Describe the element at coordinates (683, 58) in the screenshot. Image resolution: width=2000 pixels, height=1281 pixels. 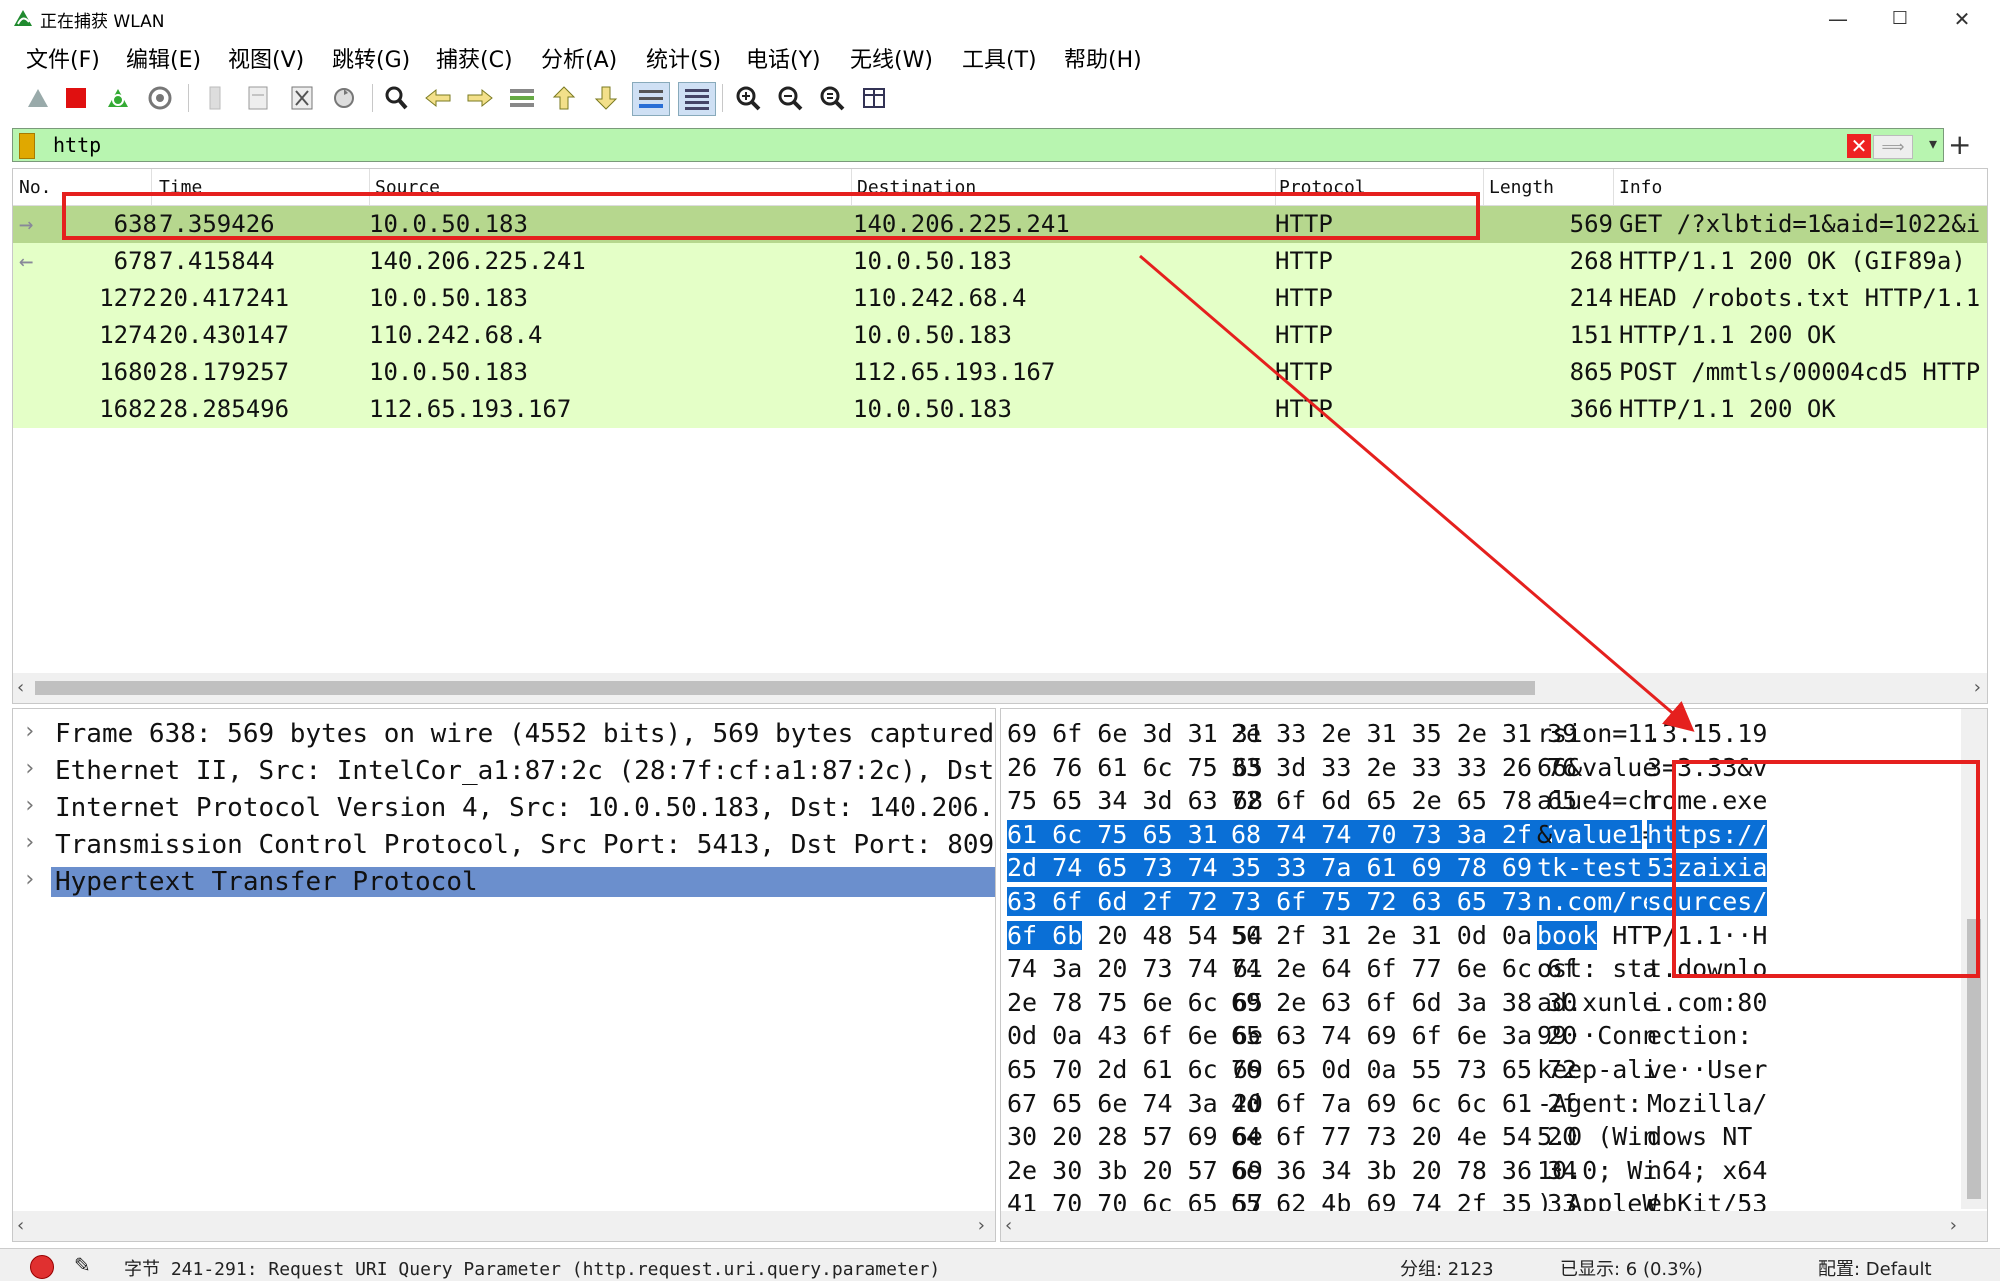
I see `menu-statistics: 统计(S)` at that location.